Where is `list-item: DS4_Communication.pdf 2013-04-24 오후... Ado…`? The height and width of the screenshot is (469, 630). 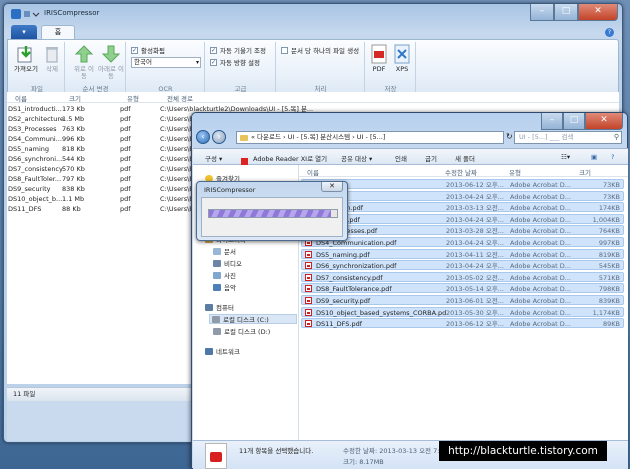
list-item: DS4_Communication.pdf 2013-04-24 오후... Ado… is located at coordinates (462, 242).